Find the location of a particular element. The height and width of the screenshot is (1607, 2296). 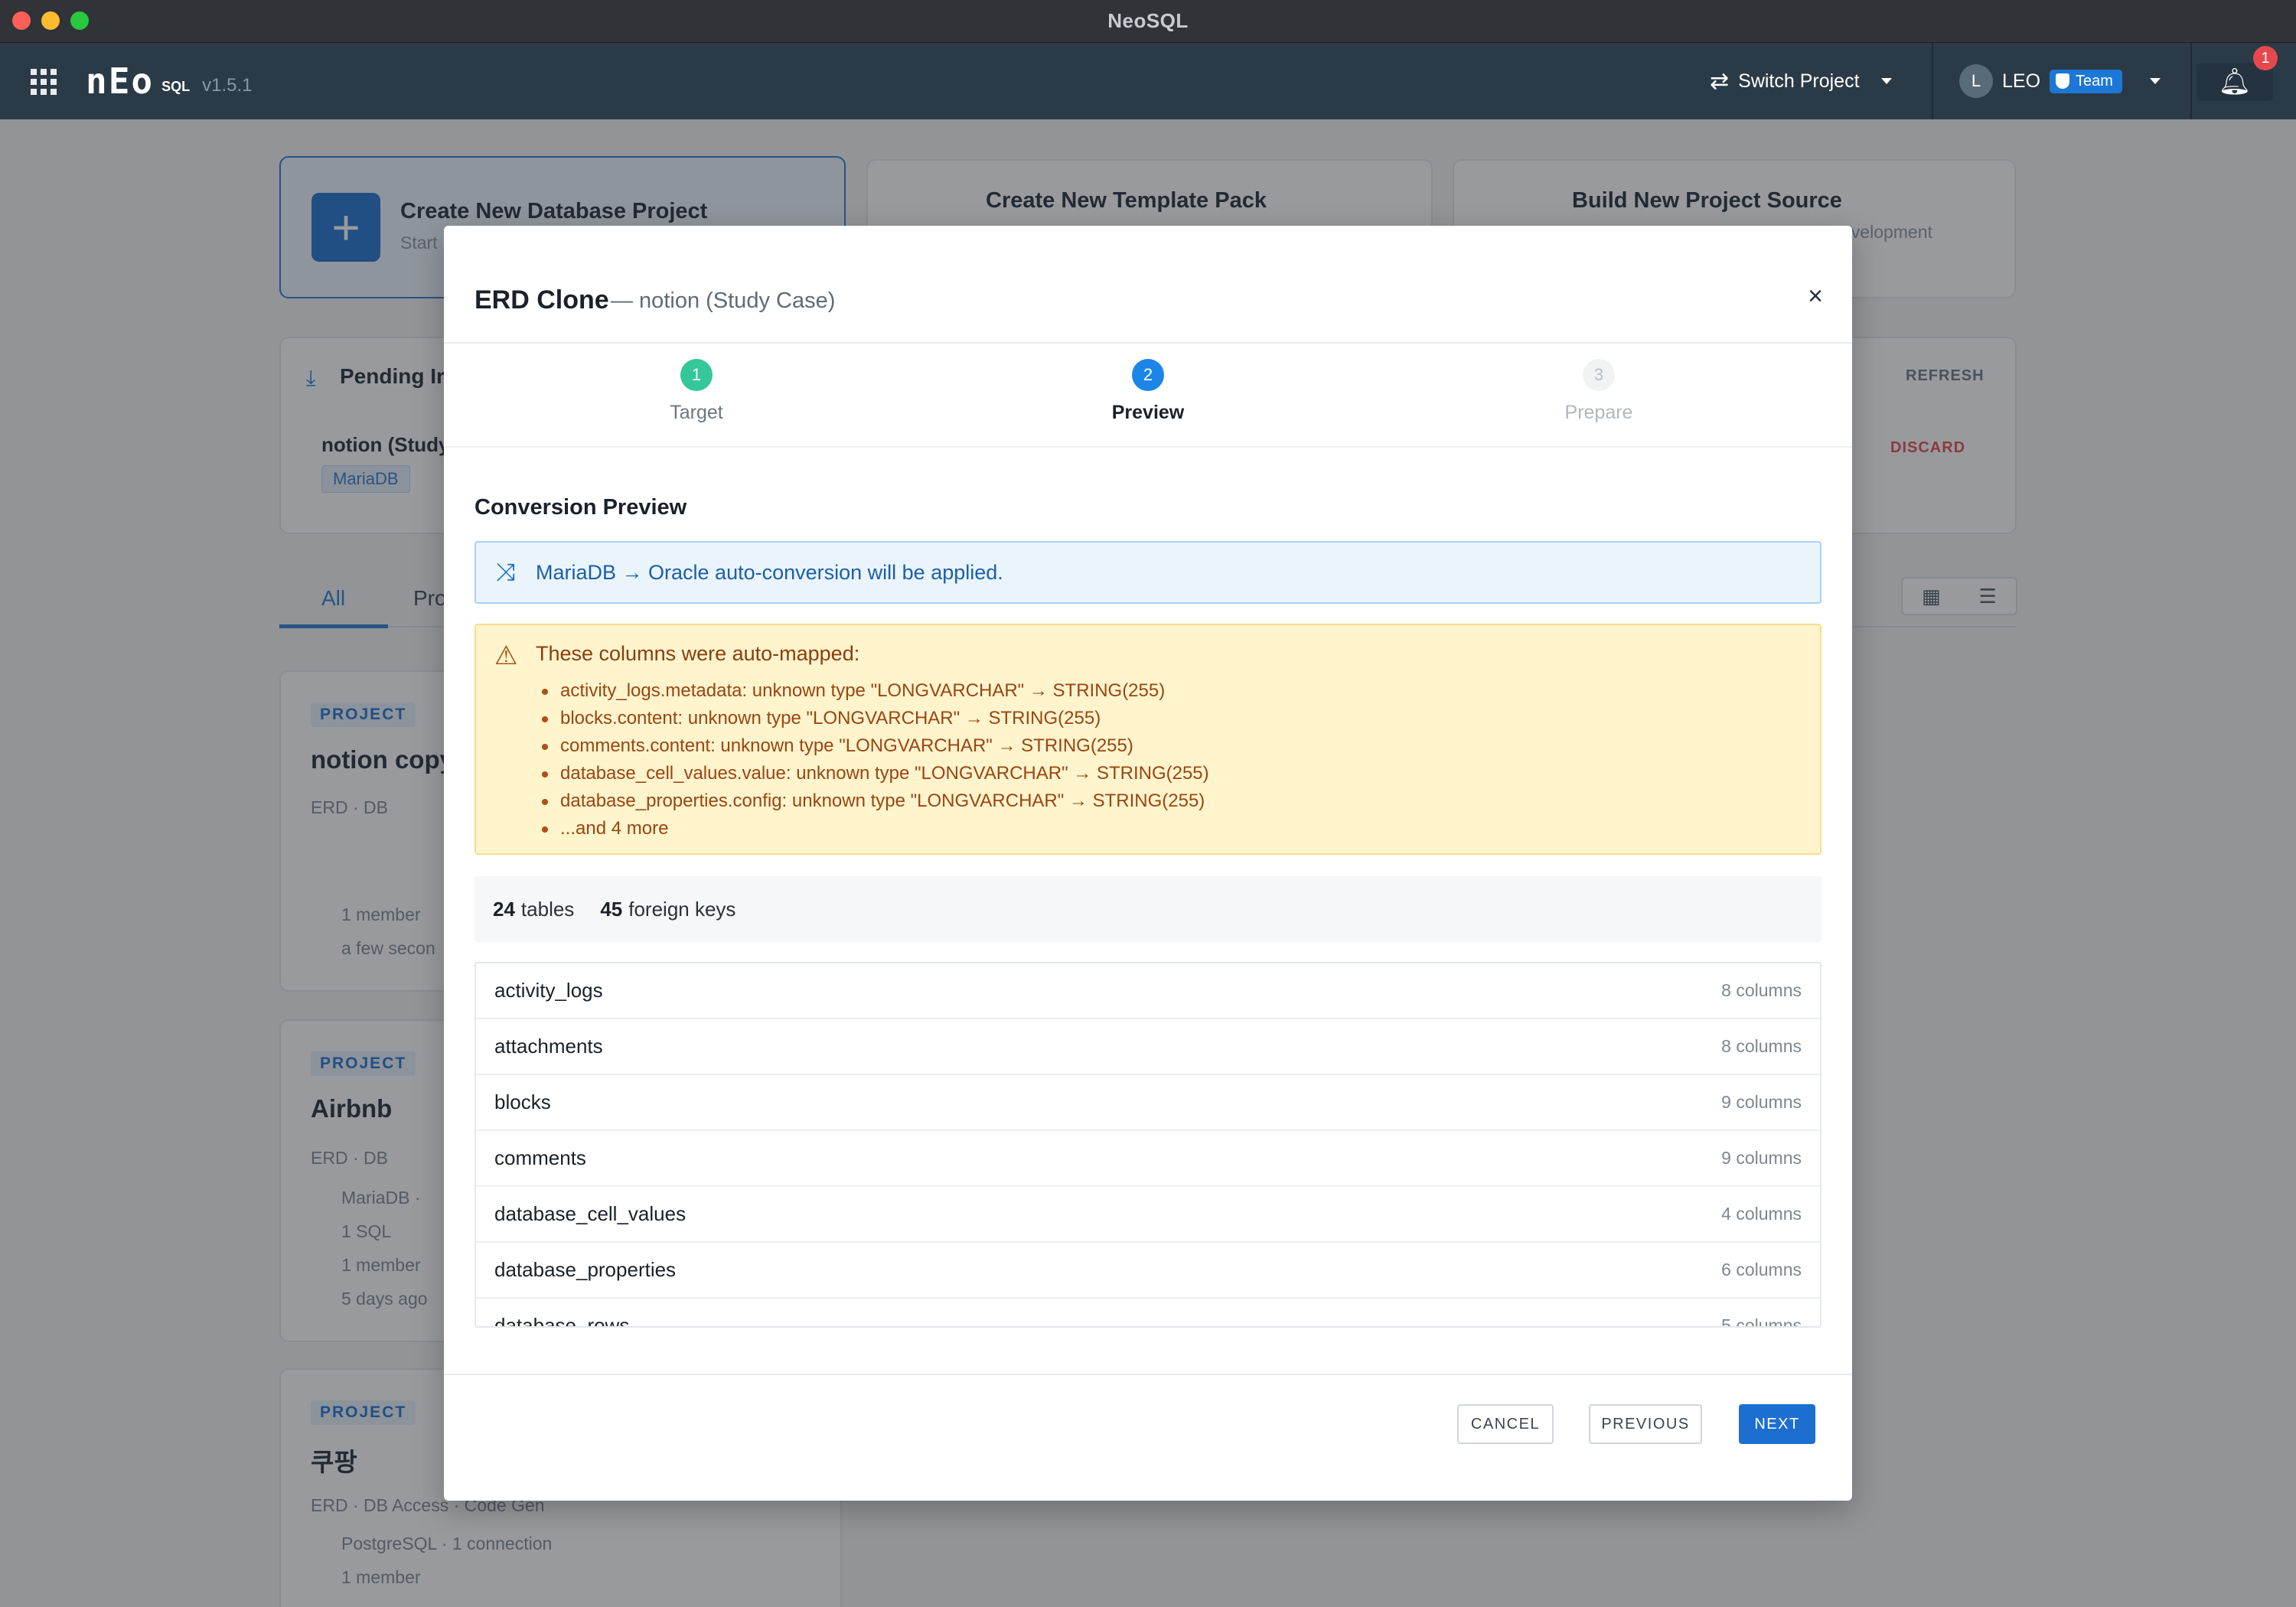

step-prepare: 3 Prepare is located at coordinates (1598, 391).